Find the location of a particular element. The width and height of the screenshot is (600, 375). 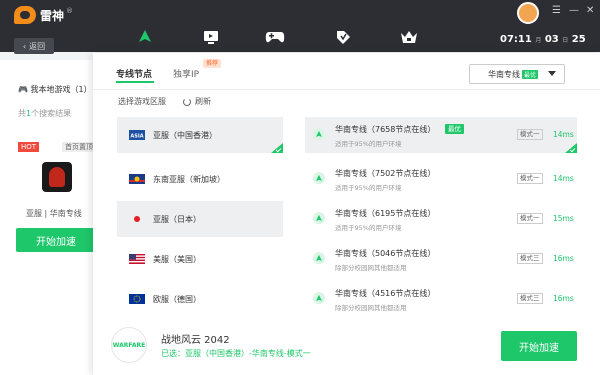

refresh-icon is located at coordinates (187, 101).